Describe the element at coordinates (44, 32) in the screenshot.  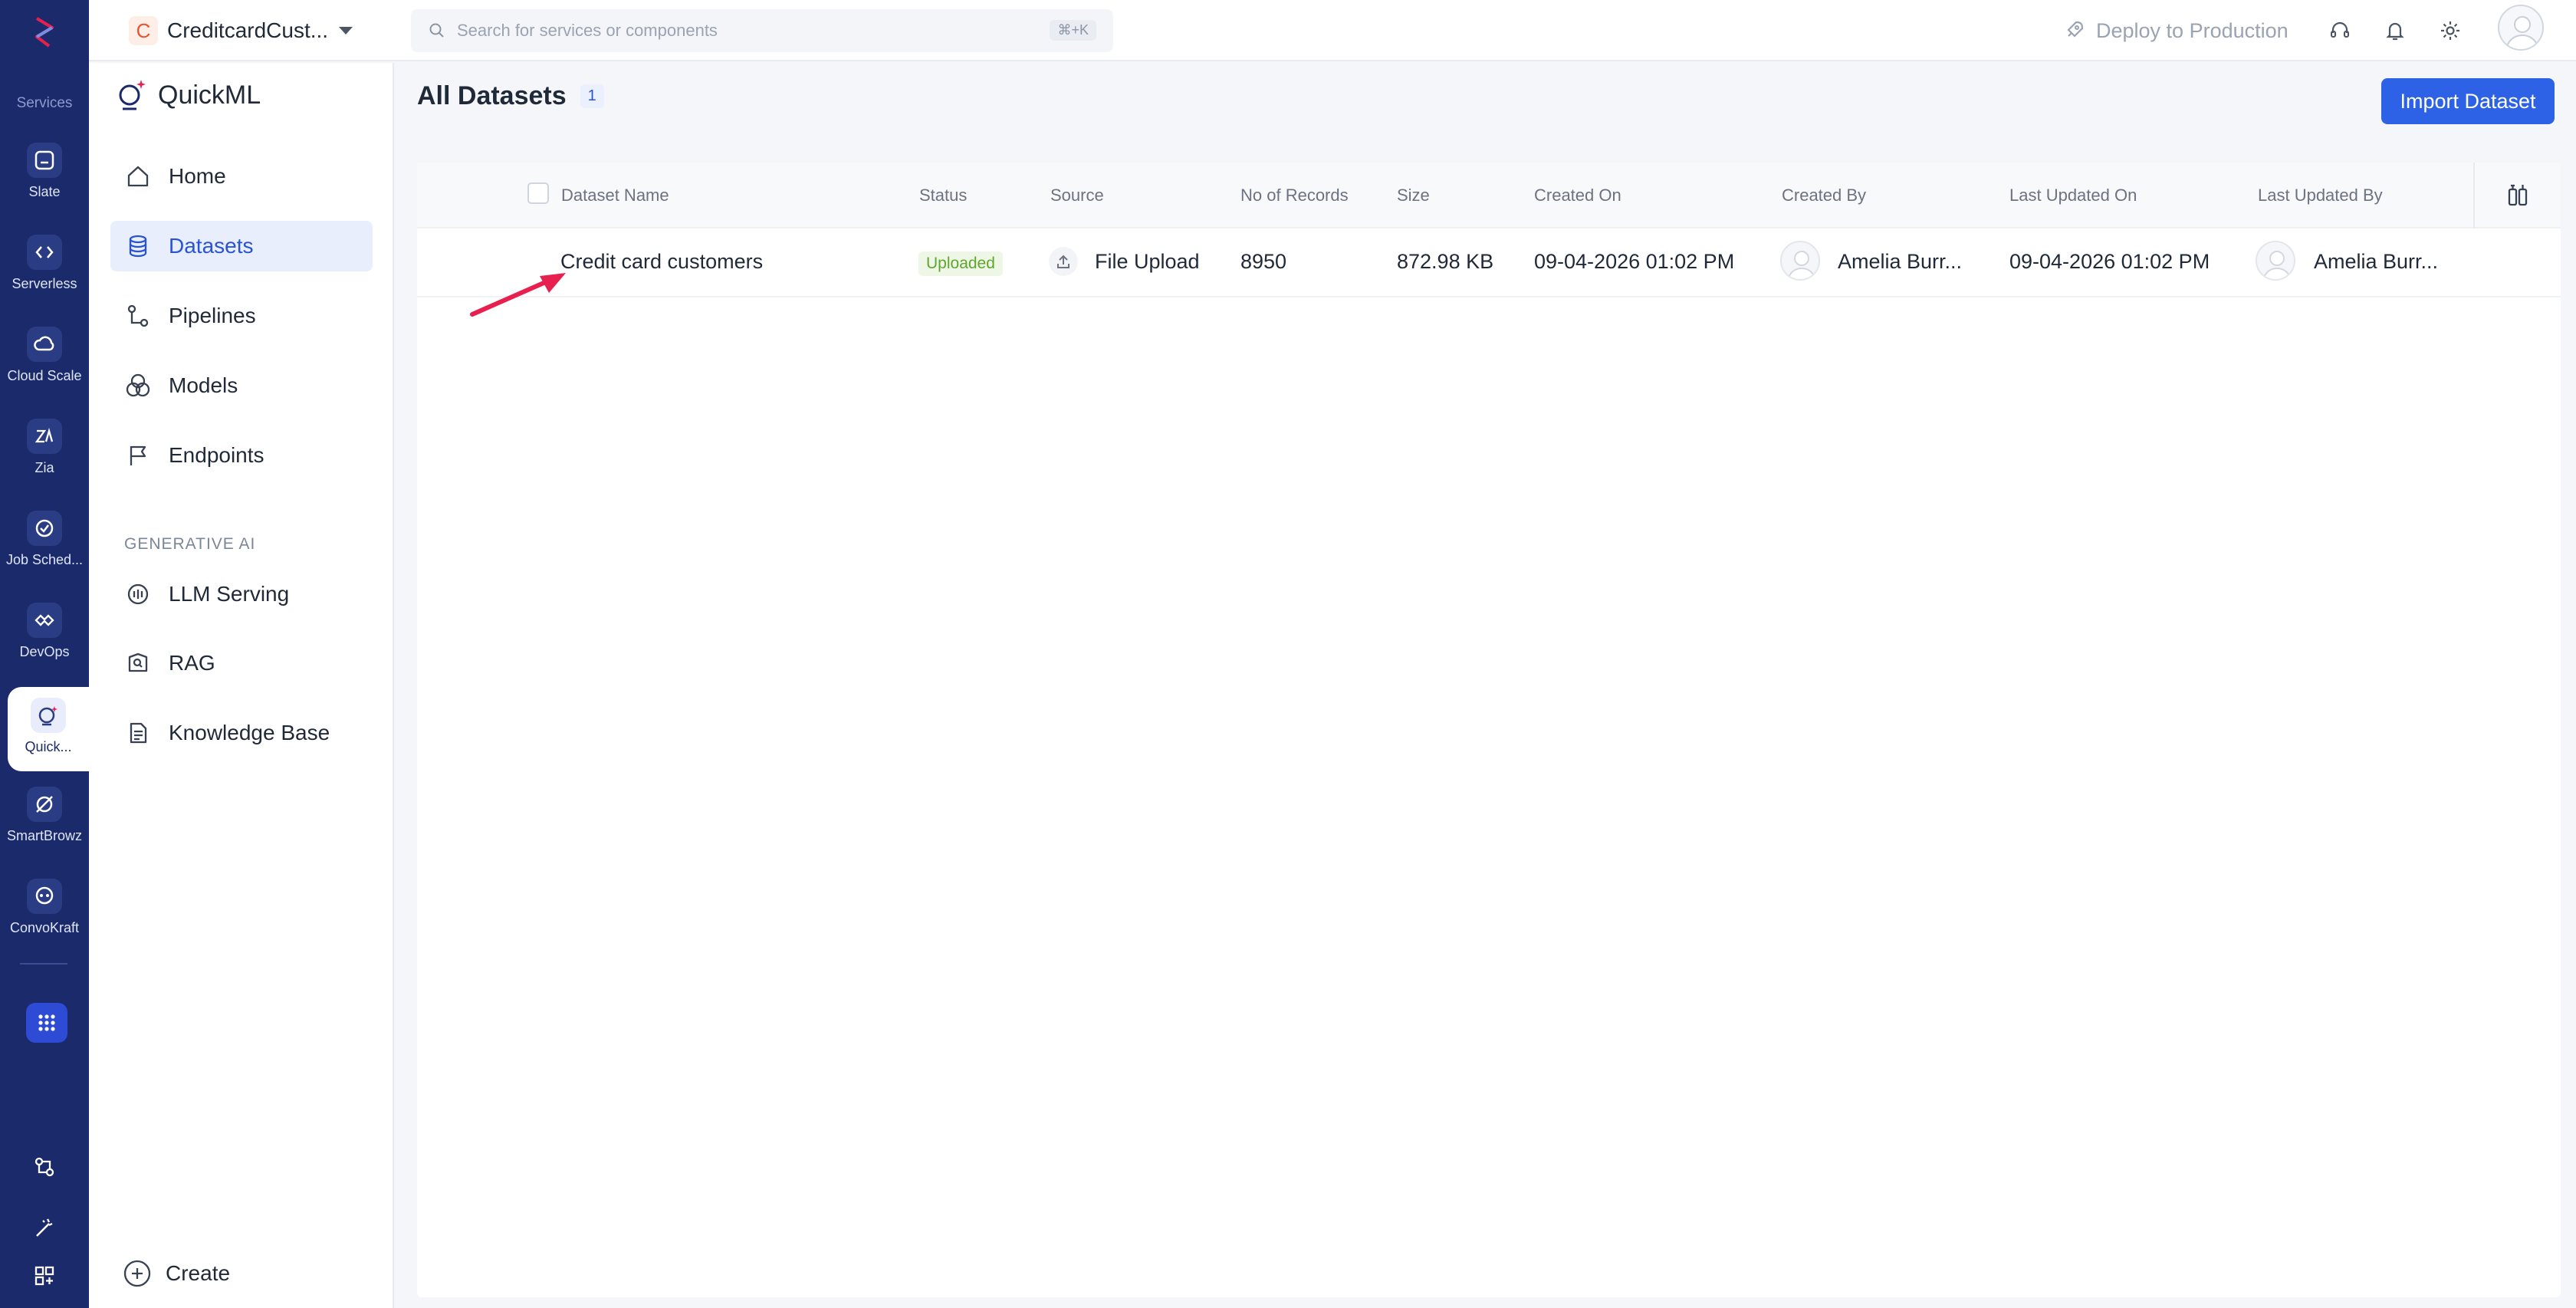
I see `catalyst-logo-icon` at that location.